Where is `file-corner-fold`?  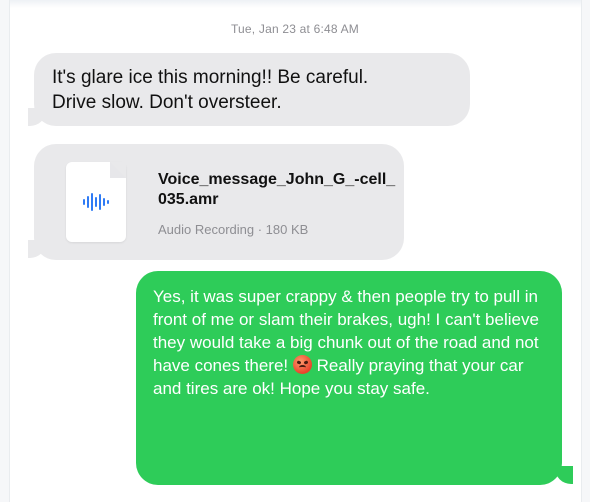
file-corner-fold is located at coordinates (118, 170).